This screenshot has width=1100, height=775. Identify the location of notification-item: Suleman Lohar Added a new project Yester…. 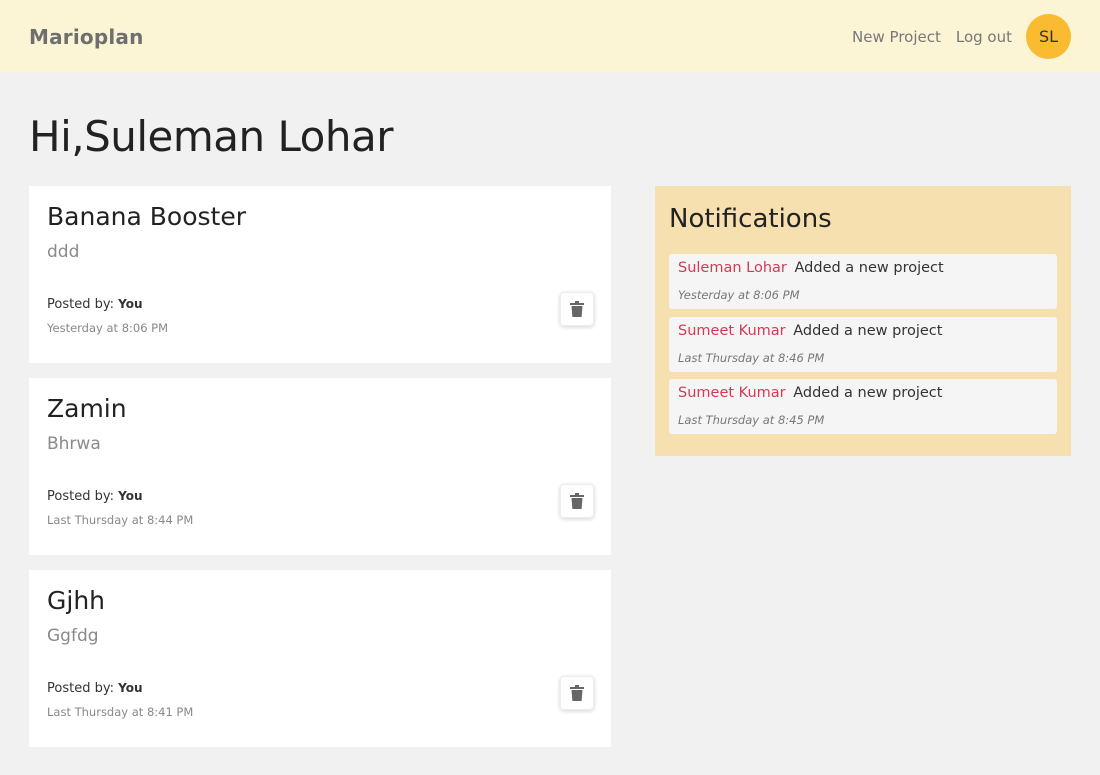
(863, 281).